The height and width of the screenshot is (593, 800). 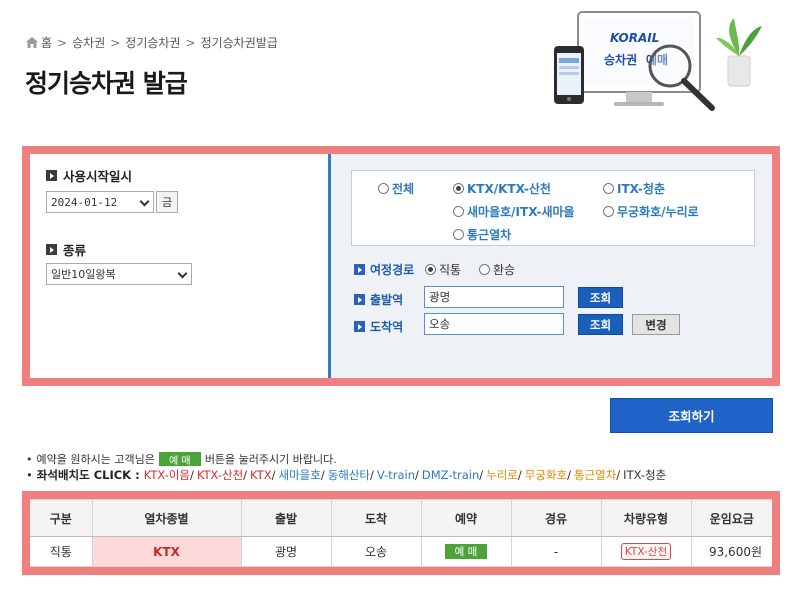 I want to click on cell-via: -, so click(x=556, y=551).